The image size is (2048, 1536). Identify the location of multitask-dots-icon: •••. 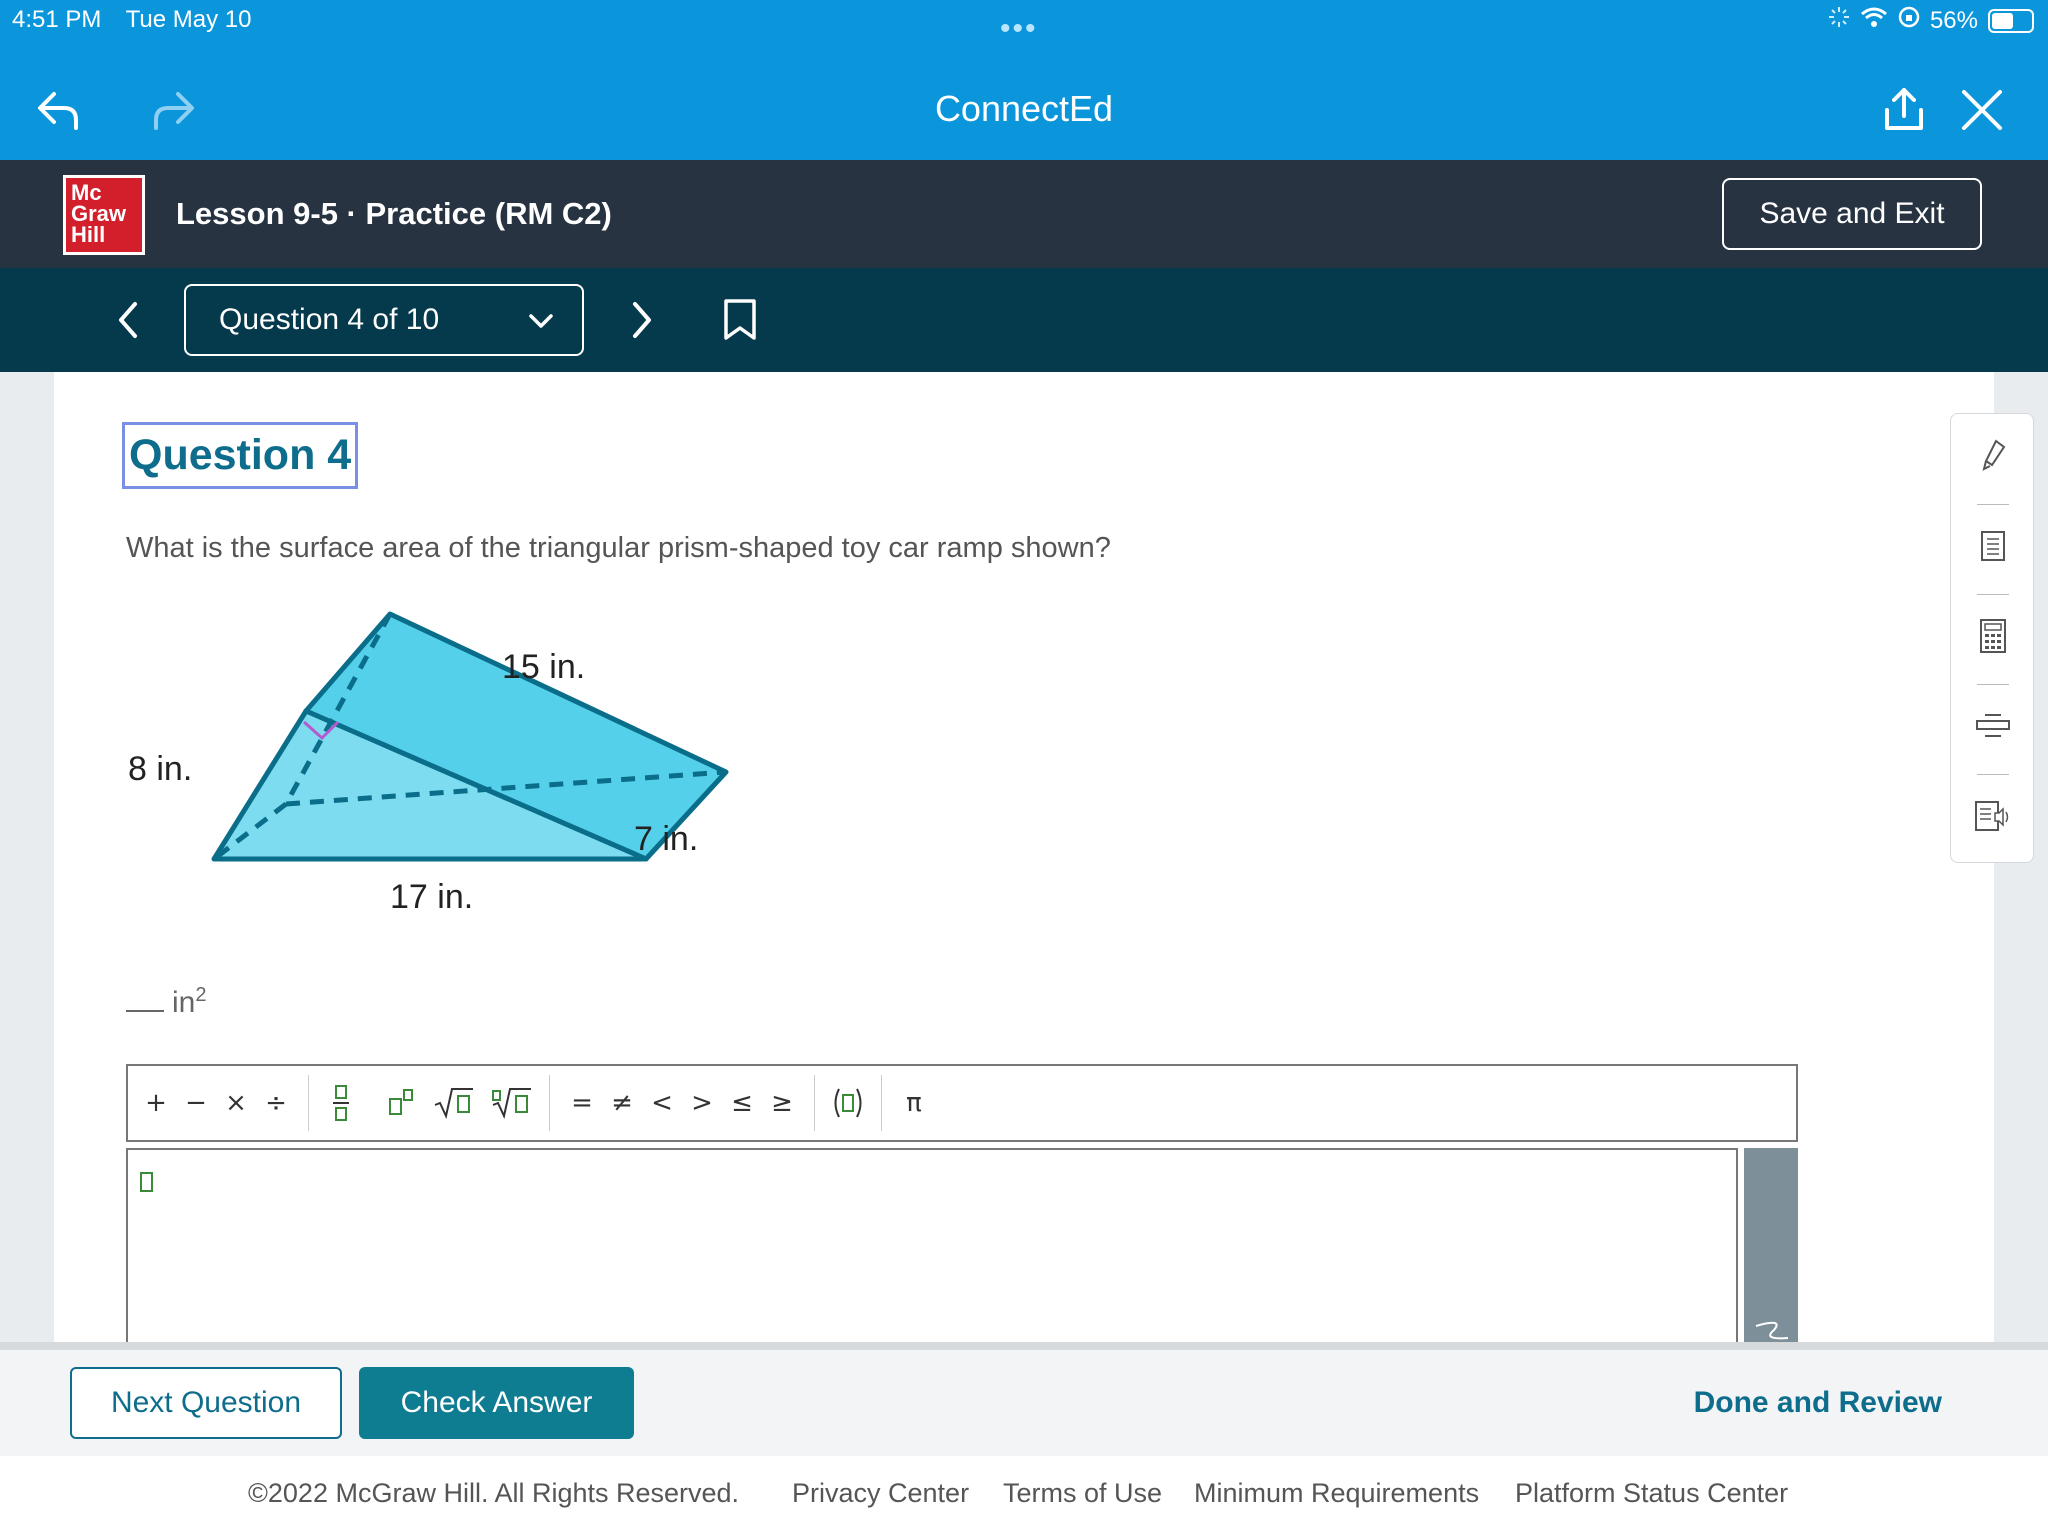
(1019, 29).